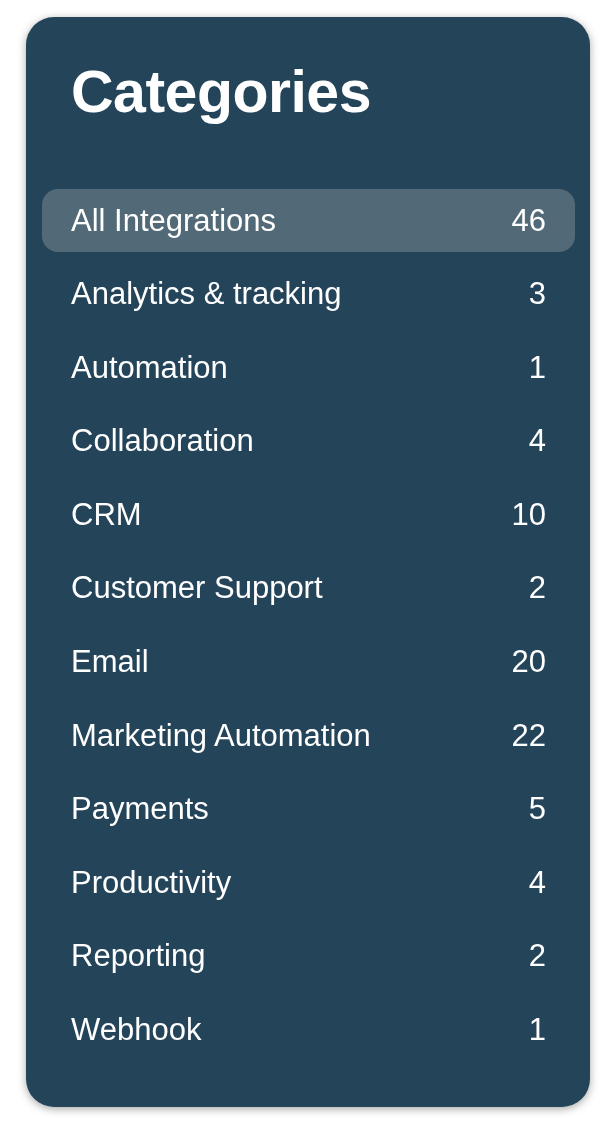 This screenshot has height=1127, width=600. What do you see at coordinates (308, 441) in the screenshot?
I see `category-item: Collaboration 4` at bounding box center [308, 441].